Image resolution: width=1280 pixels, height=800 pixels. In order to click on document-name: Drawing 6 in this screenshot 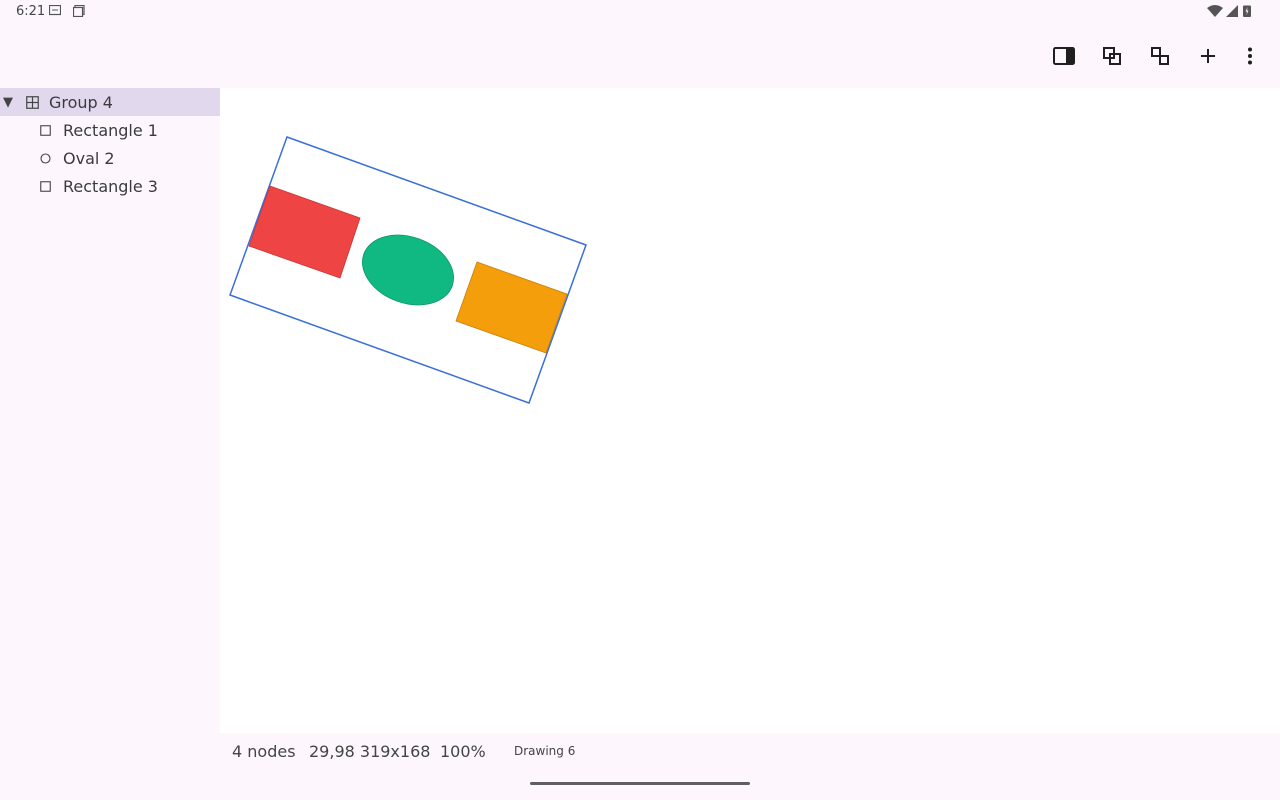, I will do `click(545, 751)`.